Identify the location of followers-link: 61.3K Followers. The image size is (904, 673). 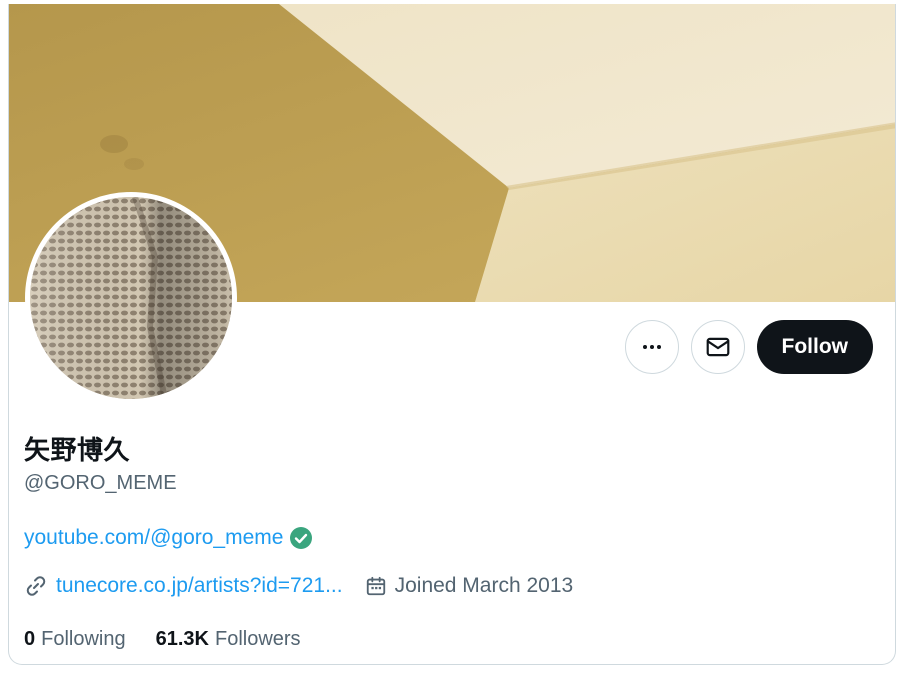
(228, 639).